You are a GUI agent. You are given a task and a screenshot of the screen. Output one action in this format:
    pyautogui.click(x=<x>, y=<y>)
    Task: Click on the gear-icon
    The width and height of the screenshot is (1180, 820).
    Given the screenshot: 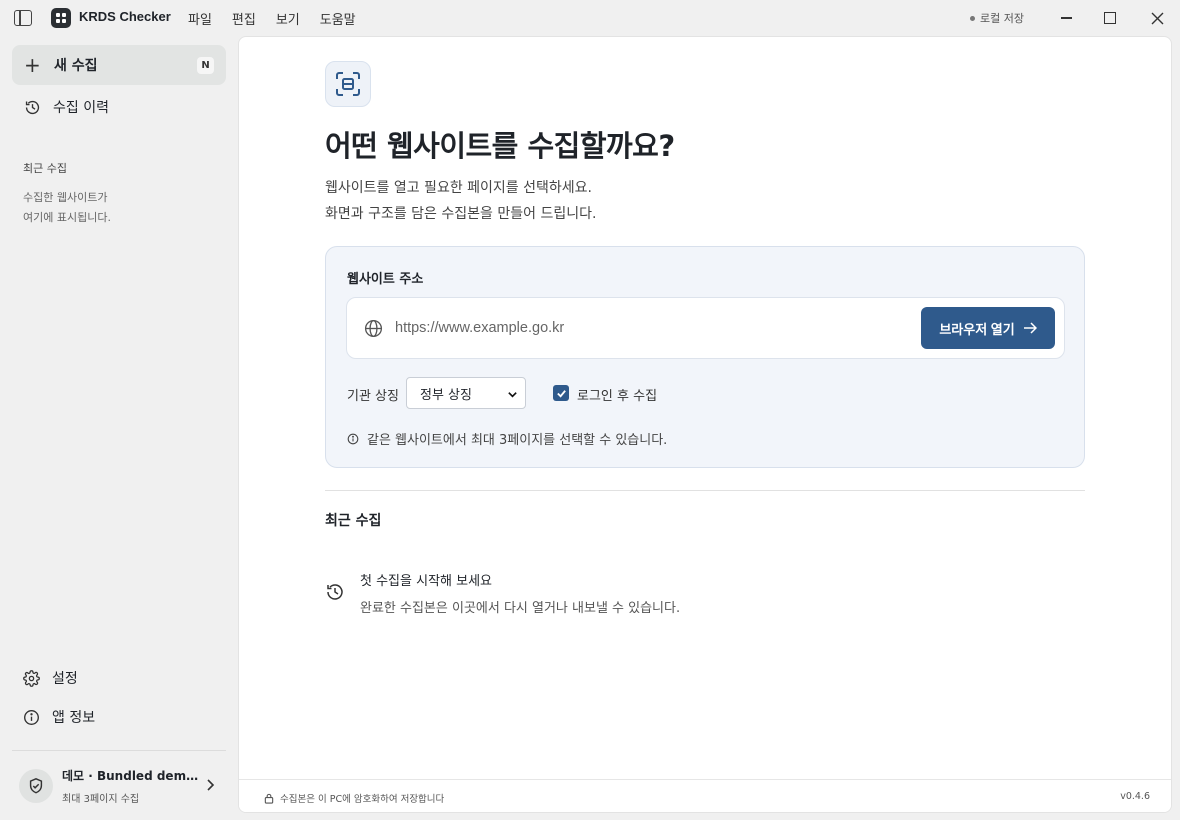 What is the action you would take?
    pyautogui.click(x=31, y=678)
    